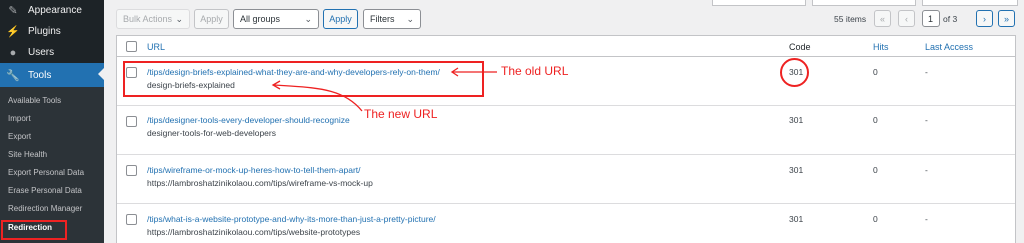 This screenshot has height=243, width=1024. I want to click on wrench-icon: 🔧, so click(13, 75).